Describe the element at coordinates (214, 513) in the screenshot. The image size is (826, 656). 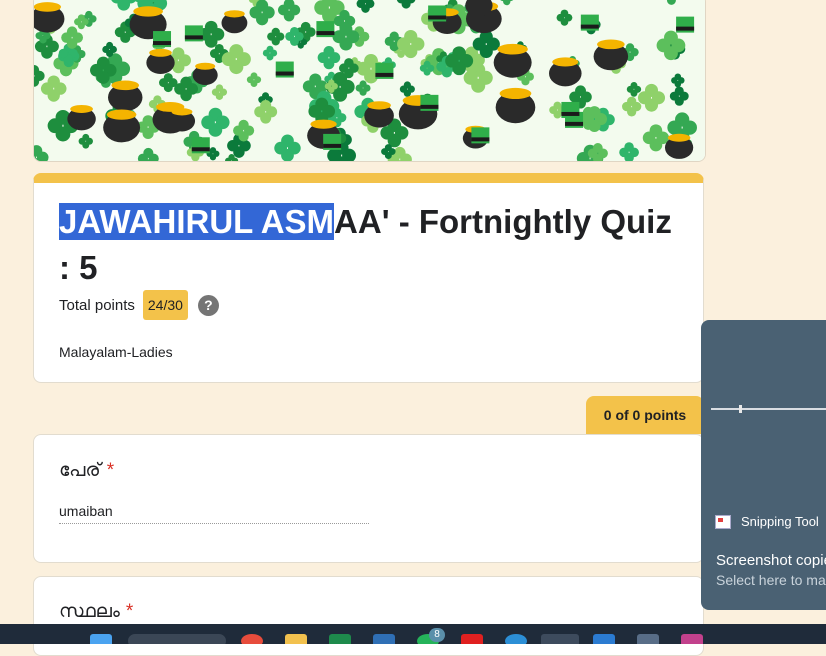
I see `answer-field: umaiban` at that location.